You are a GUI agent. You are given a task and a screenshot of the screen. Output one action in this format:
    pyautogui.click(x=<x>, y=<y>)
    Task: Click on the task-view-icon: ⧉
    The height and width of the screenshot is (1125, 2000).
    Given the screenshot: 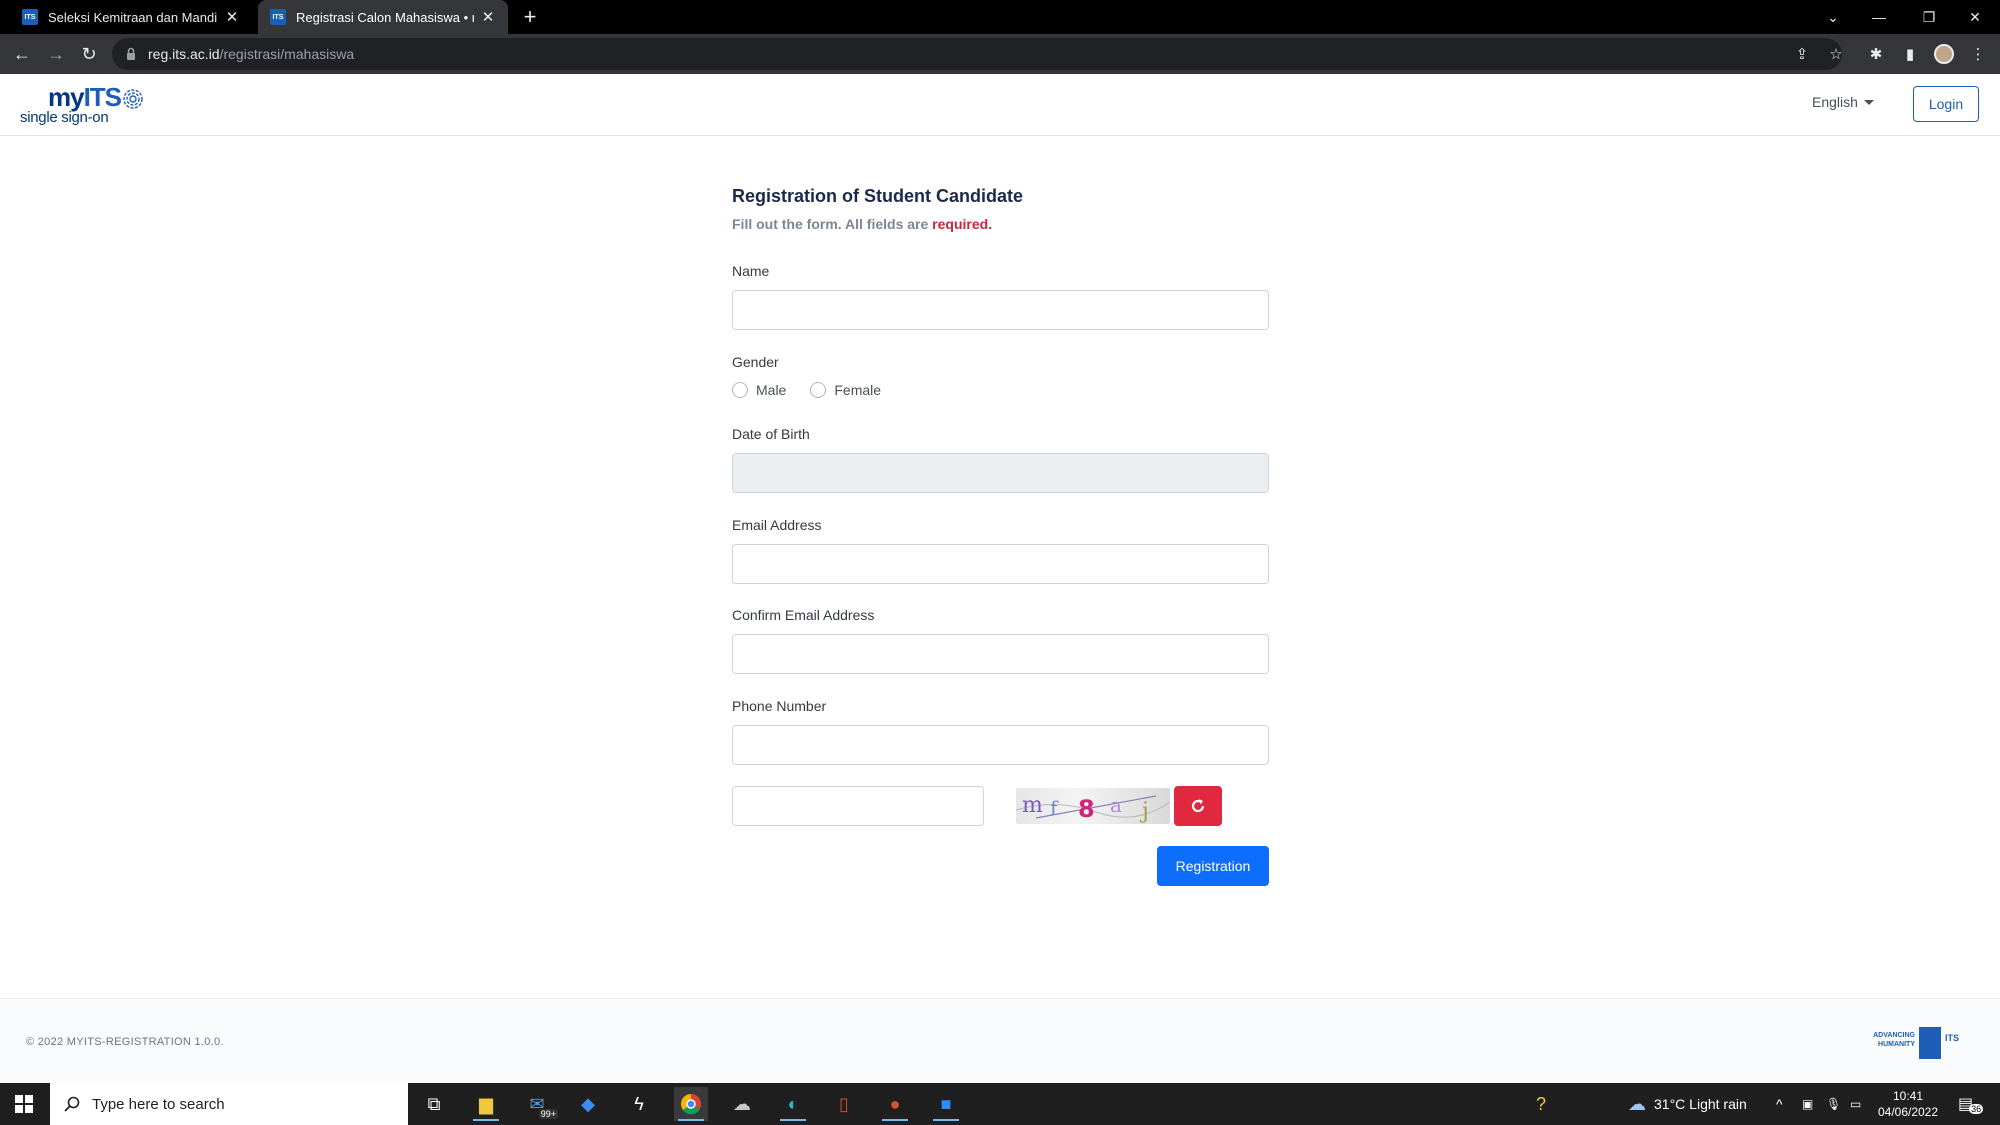 What is the action you would take?
    pyautogui.click(x=434, y=1104)
    